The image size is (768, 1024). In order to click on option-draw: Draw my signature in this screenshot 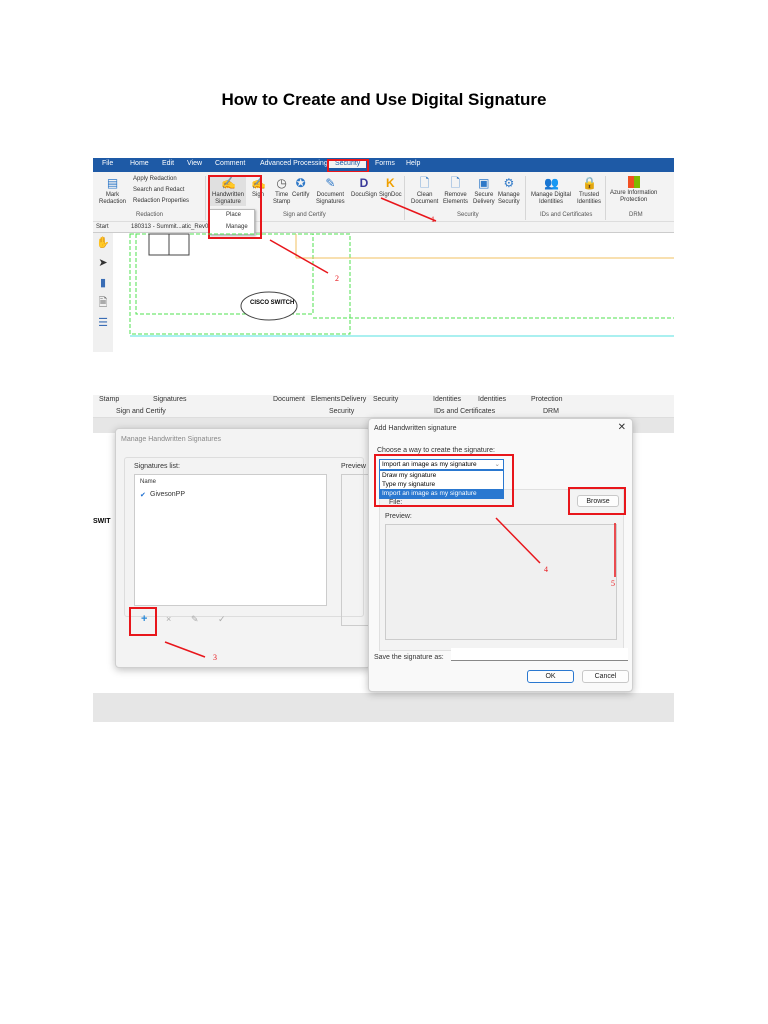, I will do `click(441, 475)`.